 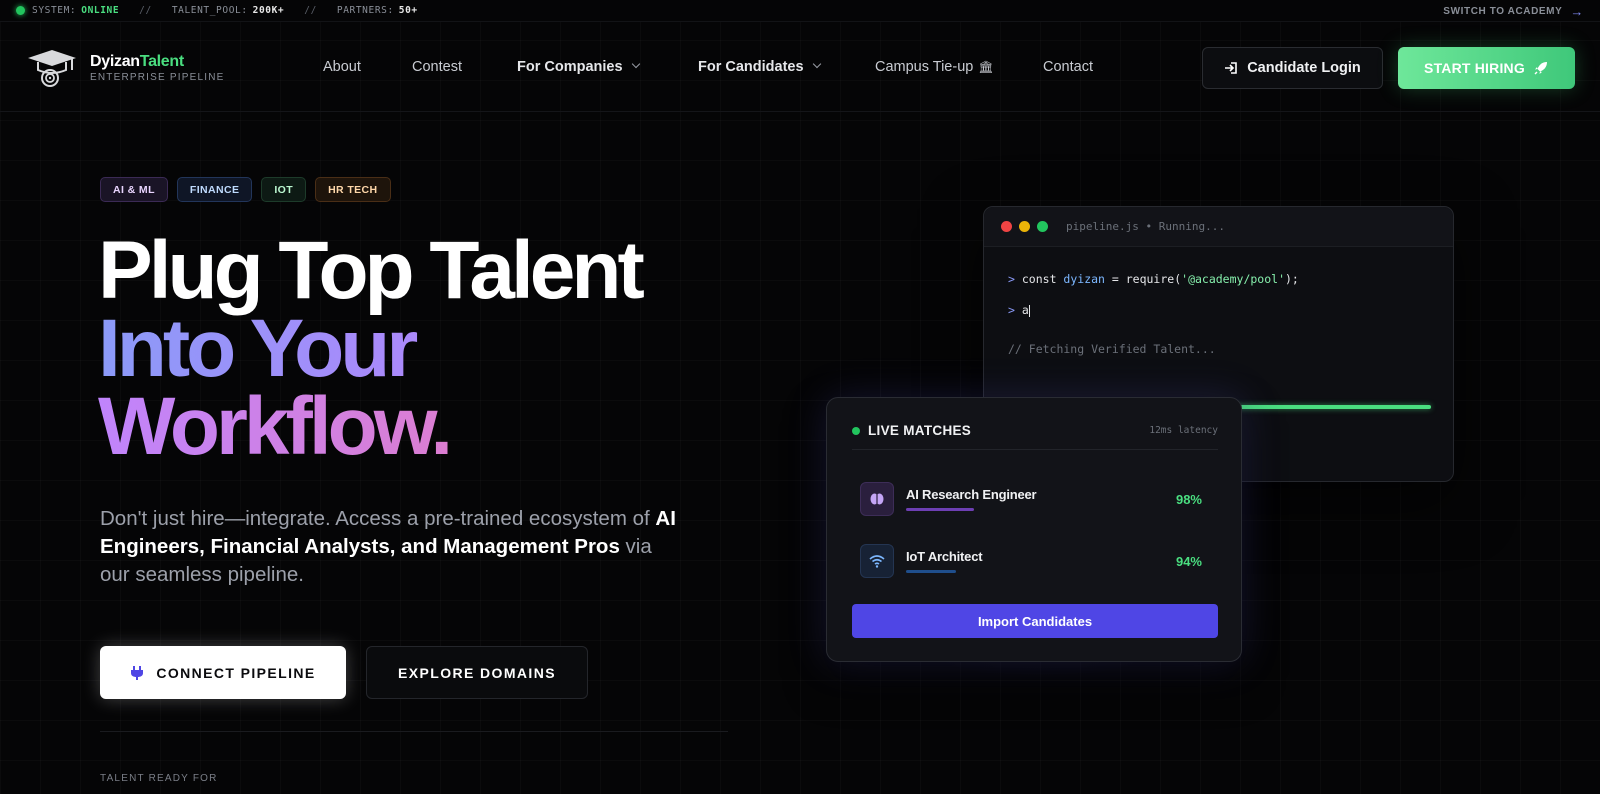 What do you see at coordinates (414, 731) in the screenshot?
I see `hero-divider` at bounding box center [414, 731].